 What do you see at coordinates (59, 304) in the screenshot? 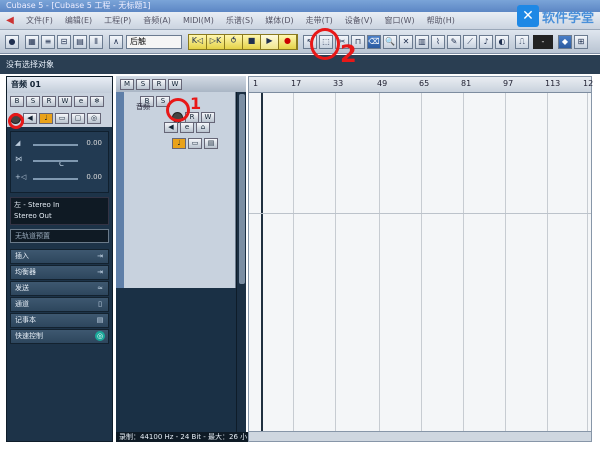
I see `section-channel: 通道 ▯` at bounding box center [59, 304].